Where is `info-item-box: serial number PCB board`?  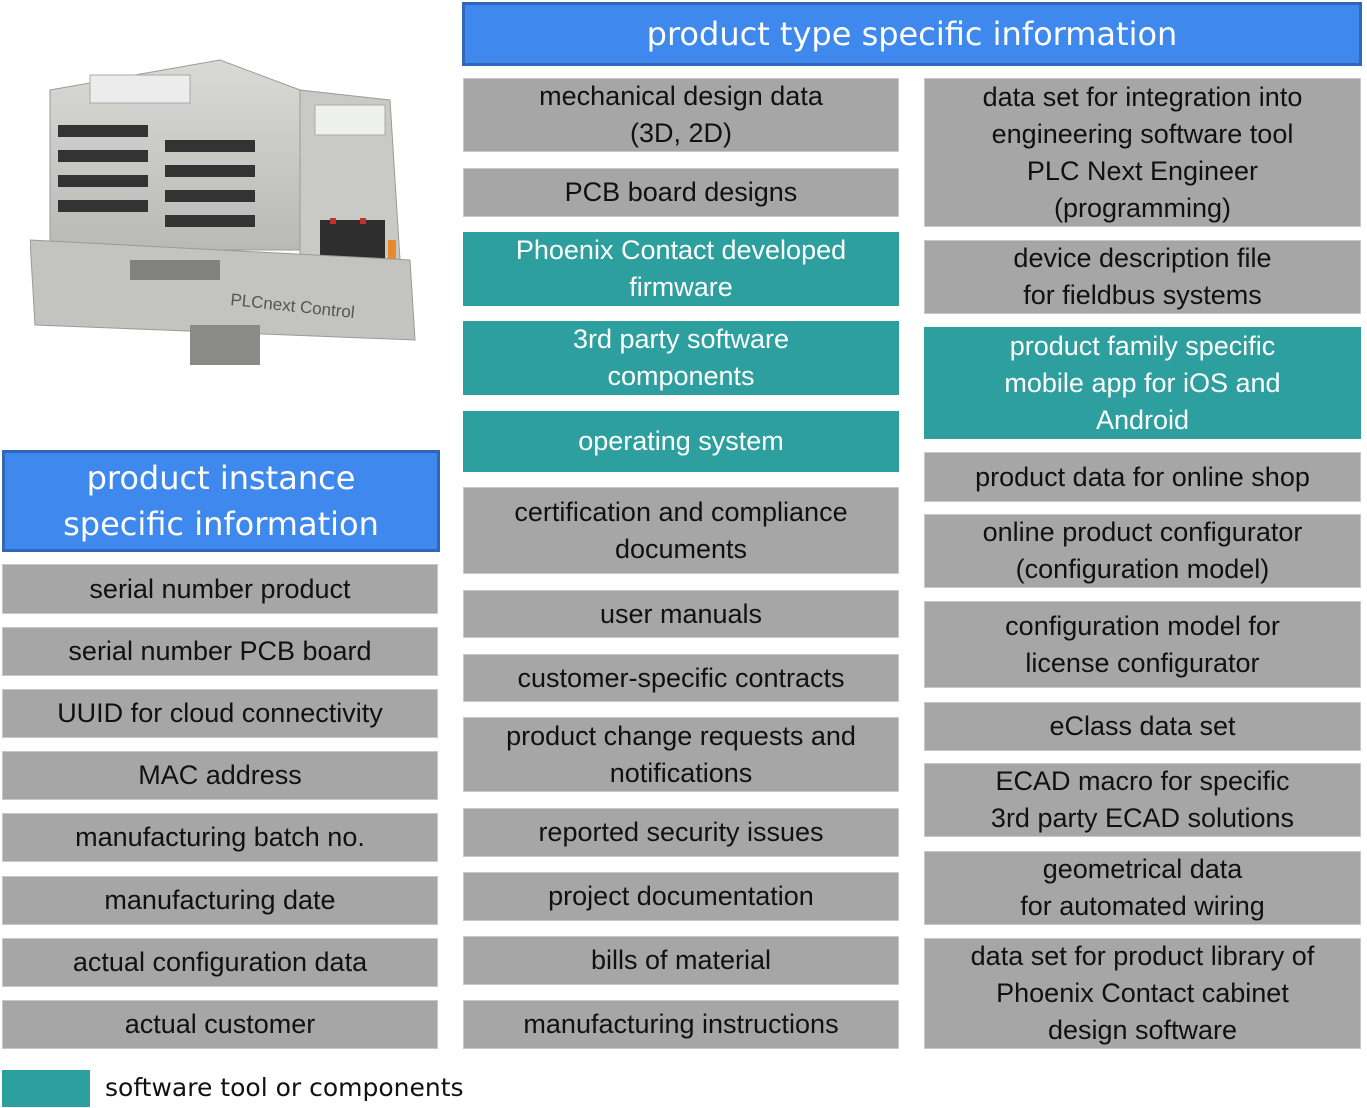
info-item-box: serial number PCB board is located at coordinates (220, 651).